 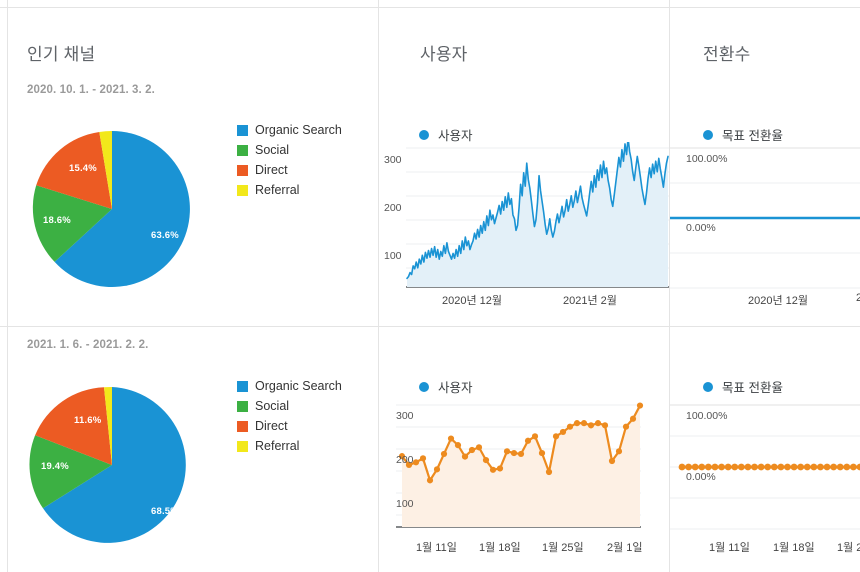 What do you see at coordinates (563, 548) in the screenshot?
I see `xtick-label-3: 1월 25일` at bounding box center [563, 548].